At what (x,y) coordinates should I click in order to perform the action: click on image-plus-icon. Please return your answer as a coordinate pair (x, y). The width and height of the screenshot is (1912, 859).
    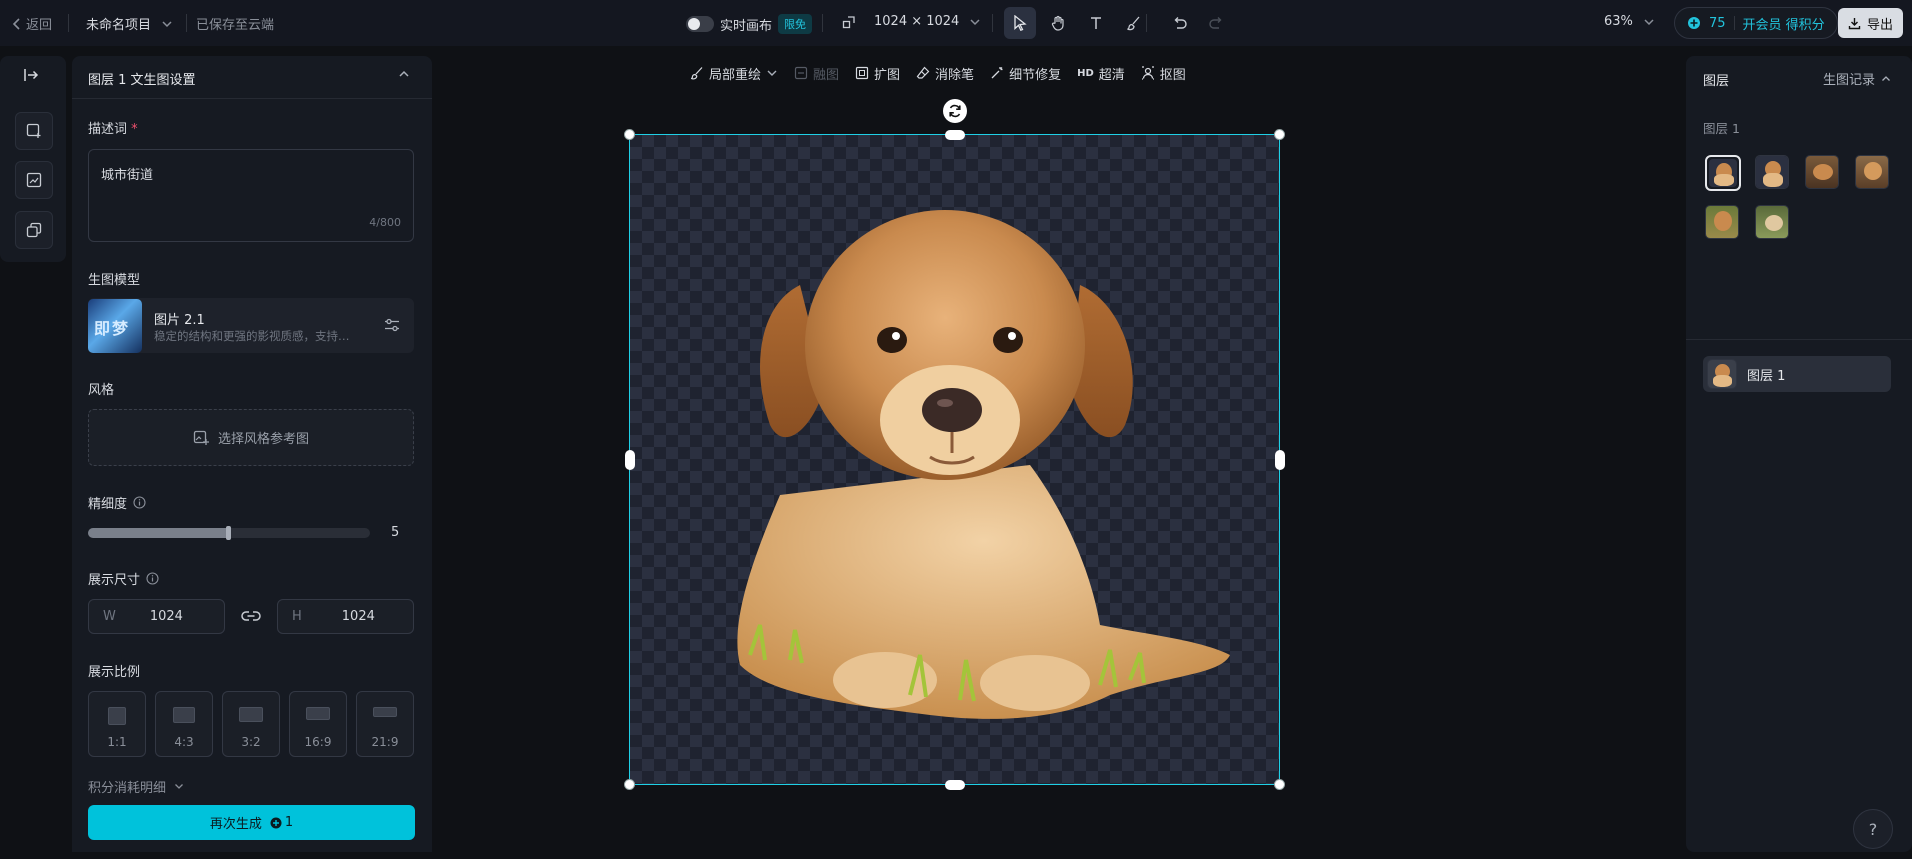
    Looking at the image, I should click on (34, 131).